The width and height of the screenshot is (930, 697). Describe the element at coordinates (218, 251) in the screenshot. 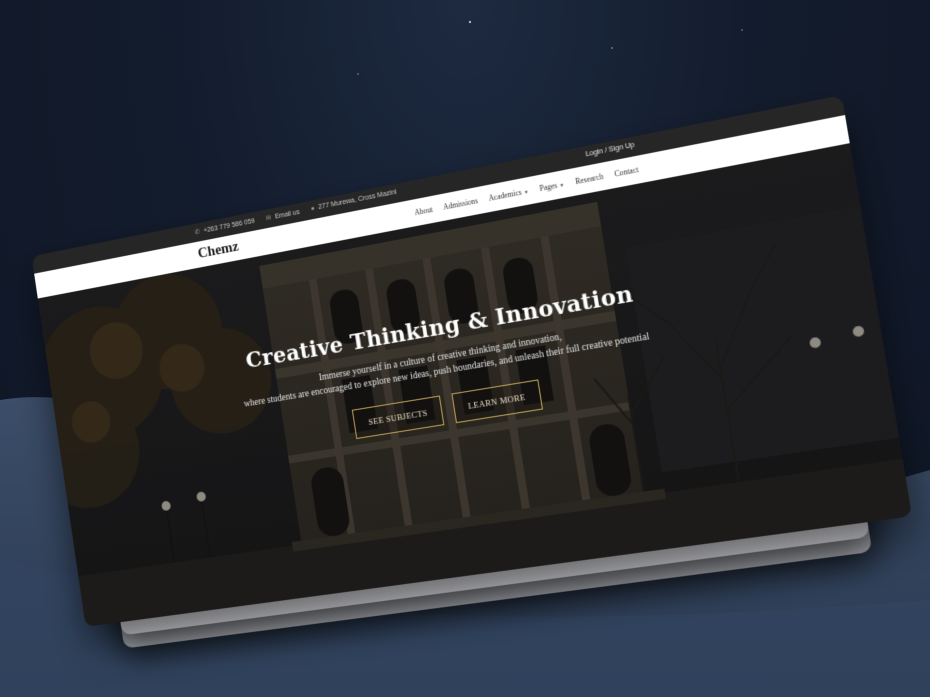

I see `brand-logo: Chemz` at that location.